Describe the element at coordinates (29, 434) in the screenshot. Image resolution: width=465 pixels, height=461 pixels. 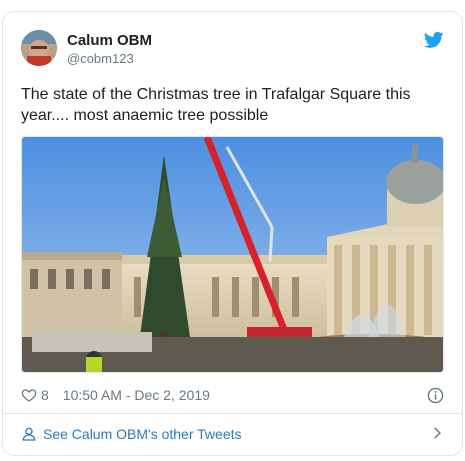
I see `person-icon` at that location.